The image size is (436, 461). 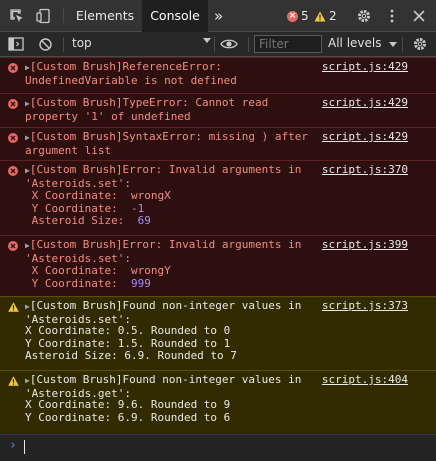 I want to click on tab-console: Console, so click(x=175, y=16).